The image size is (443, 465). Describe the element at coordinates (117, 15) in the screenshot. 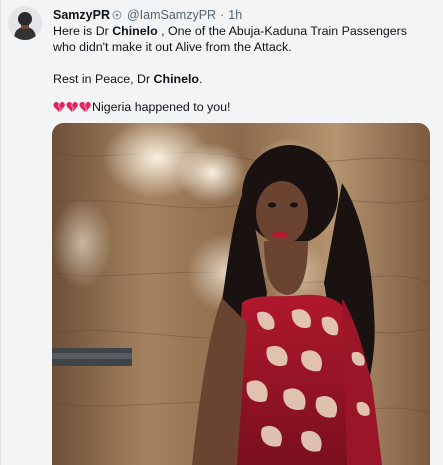

I see `badge-icon` at that location.